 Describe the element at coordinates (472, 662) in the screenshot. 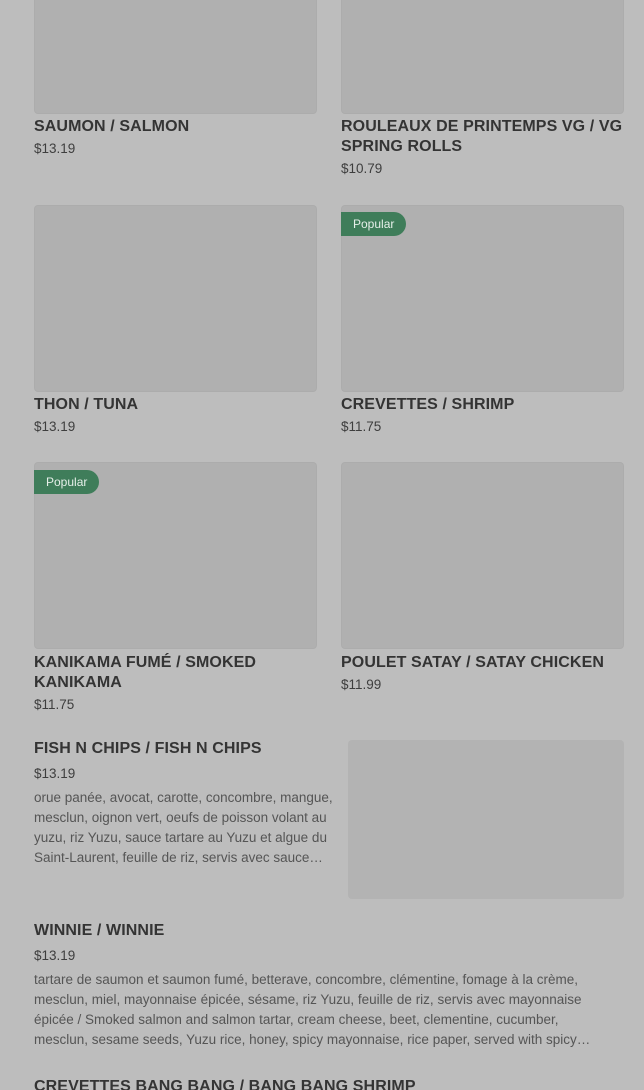

I see `item-title: POULET SATAY / SATAY CHICKEN` at that location.